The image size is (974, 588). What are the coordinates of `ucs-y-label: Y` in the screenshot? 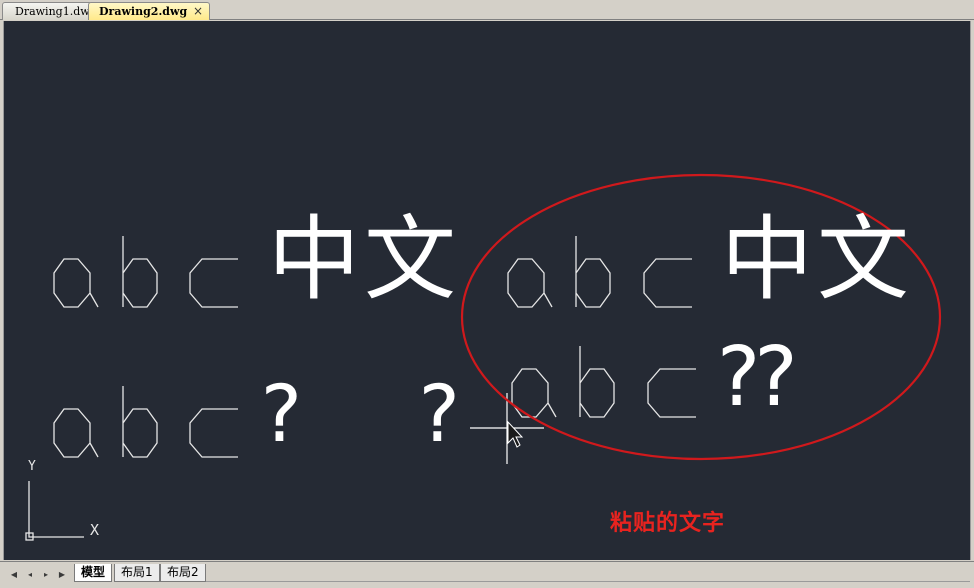 It's located at (32, 466).